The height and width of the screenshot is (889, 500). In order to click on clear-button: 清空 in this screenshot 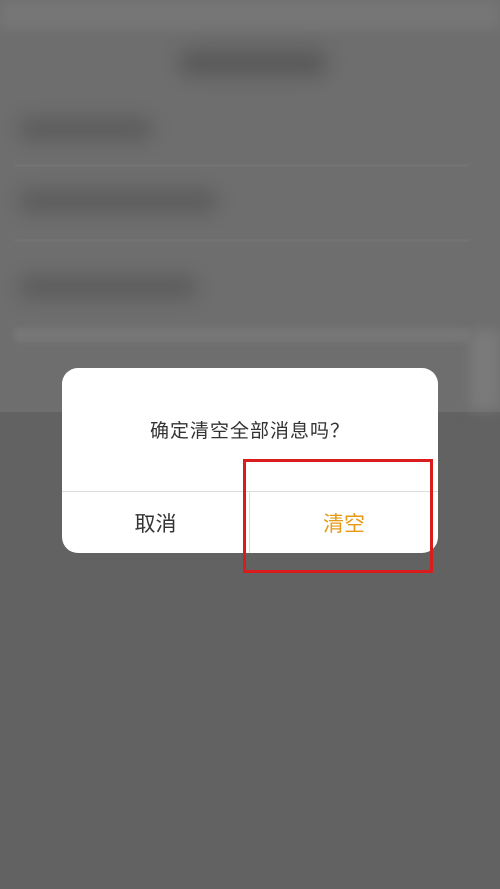, I will do `click(344, 522)`.